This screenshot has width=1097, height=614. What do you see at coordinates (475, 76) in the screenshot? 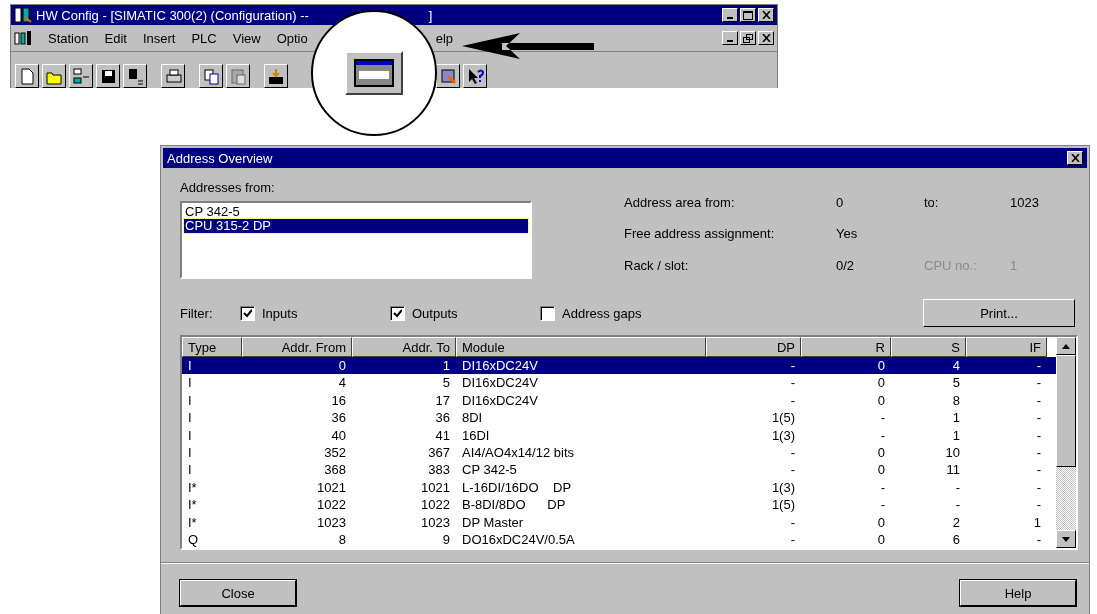
I see `help-icon` at bounding box center [475, 76].